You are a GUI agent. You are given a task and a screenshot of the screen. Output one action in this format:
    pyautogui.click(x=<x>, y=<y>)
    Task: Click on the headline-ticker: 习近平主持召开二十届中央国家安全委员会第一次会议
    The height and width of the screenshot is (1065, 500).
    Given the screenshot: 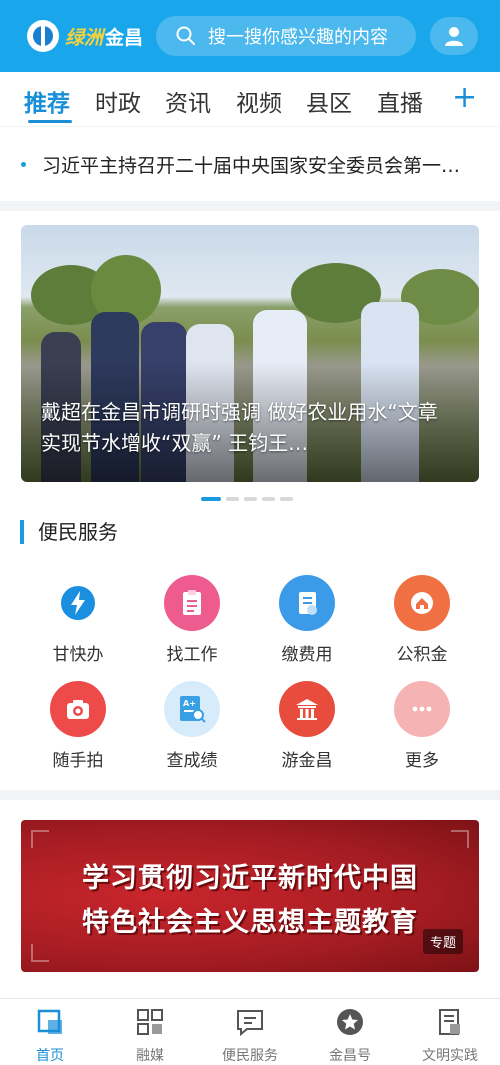 What is the action you would take?
    pyautogui.click(x=250, y=164)
    